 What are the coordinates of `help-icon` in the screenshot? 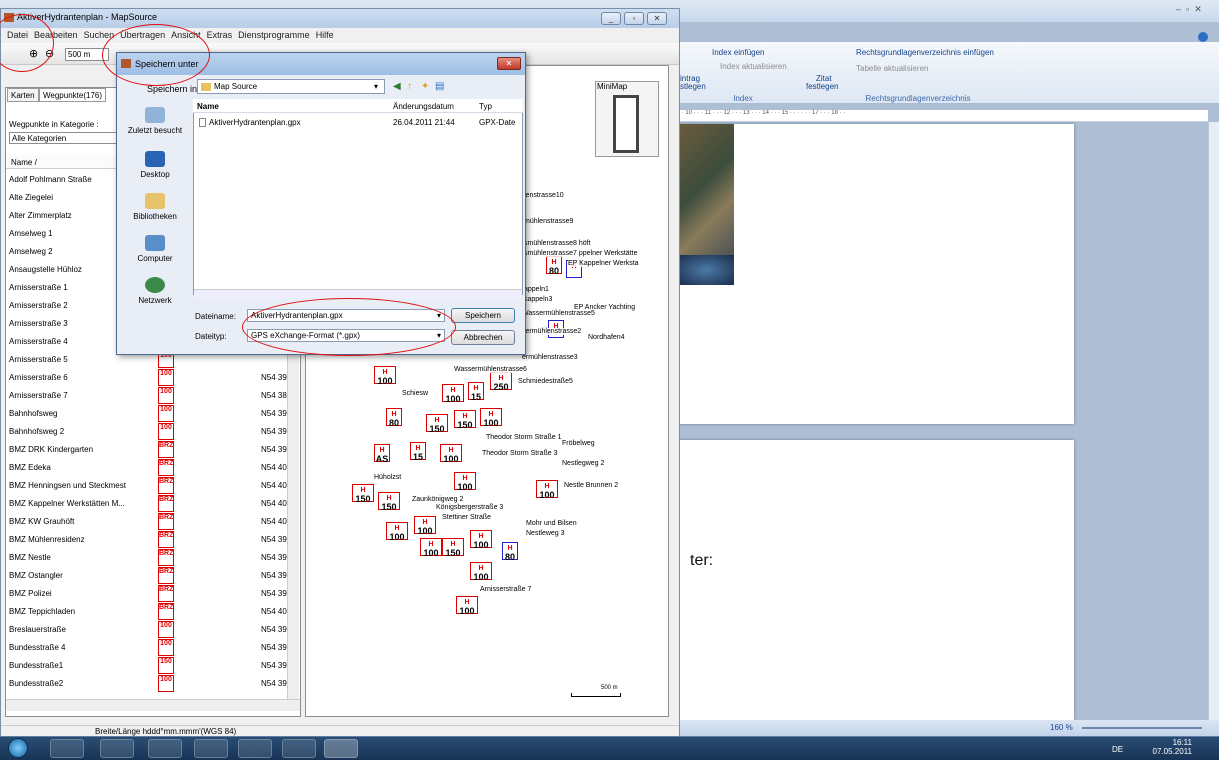 It's located at (1203, 37).